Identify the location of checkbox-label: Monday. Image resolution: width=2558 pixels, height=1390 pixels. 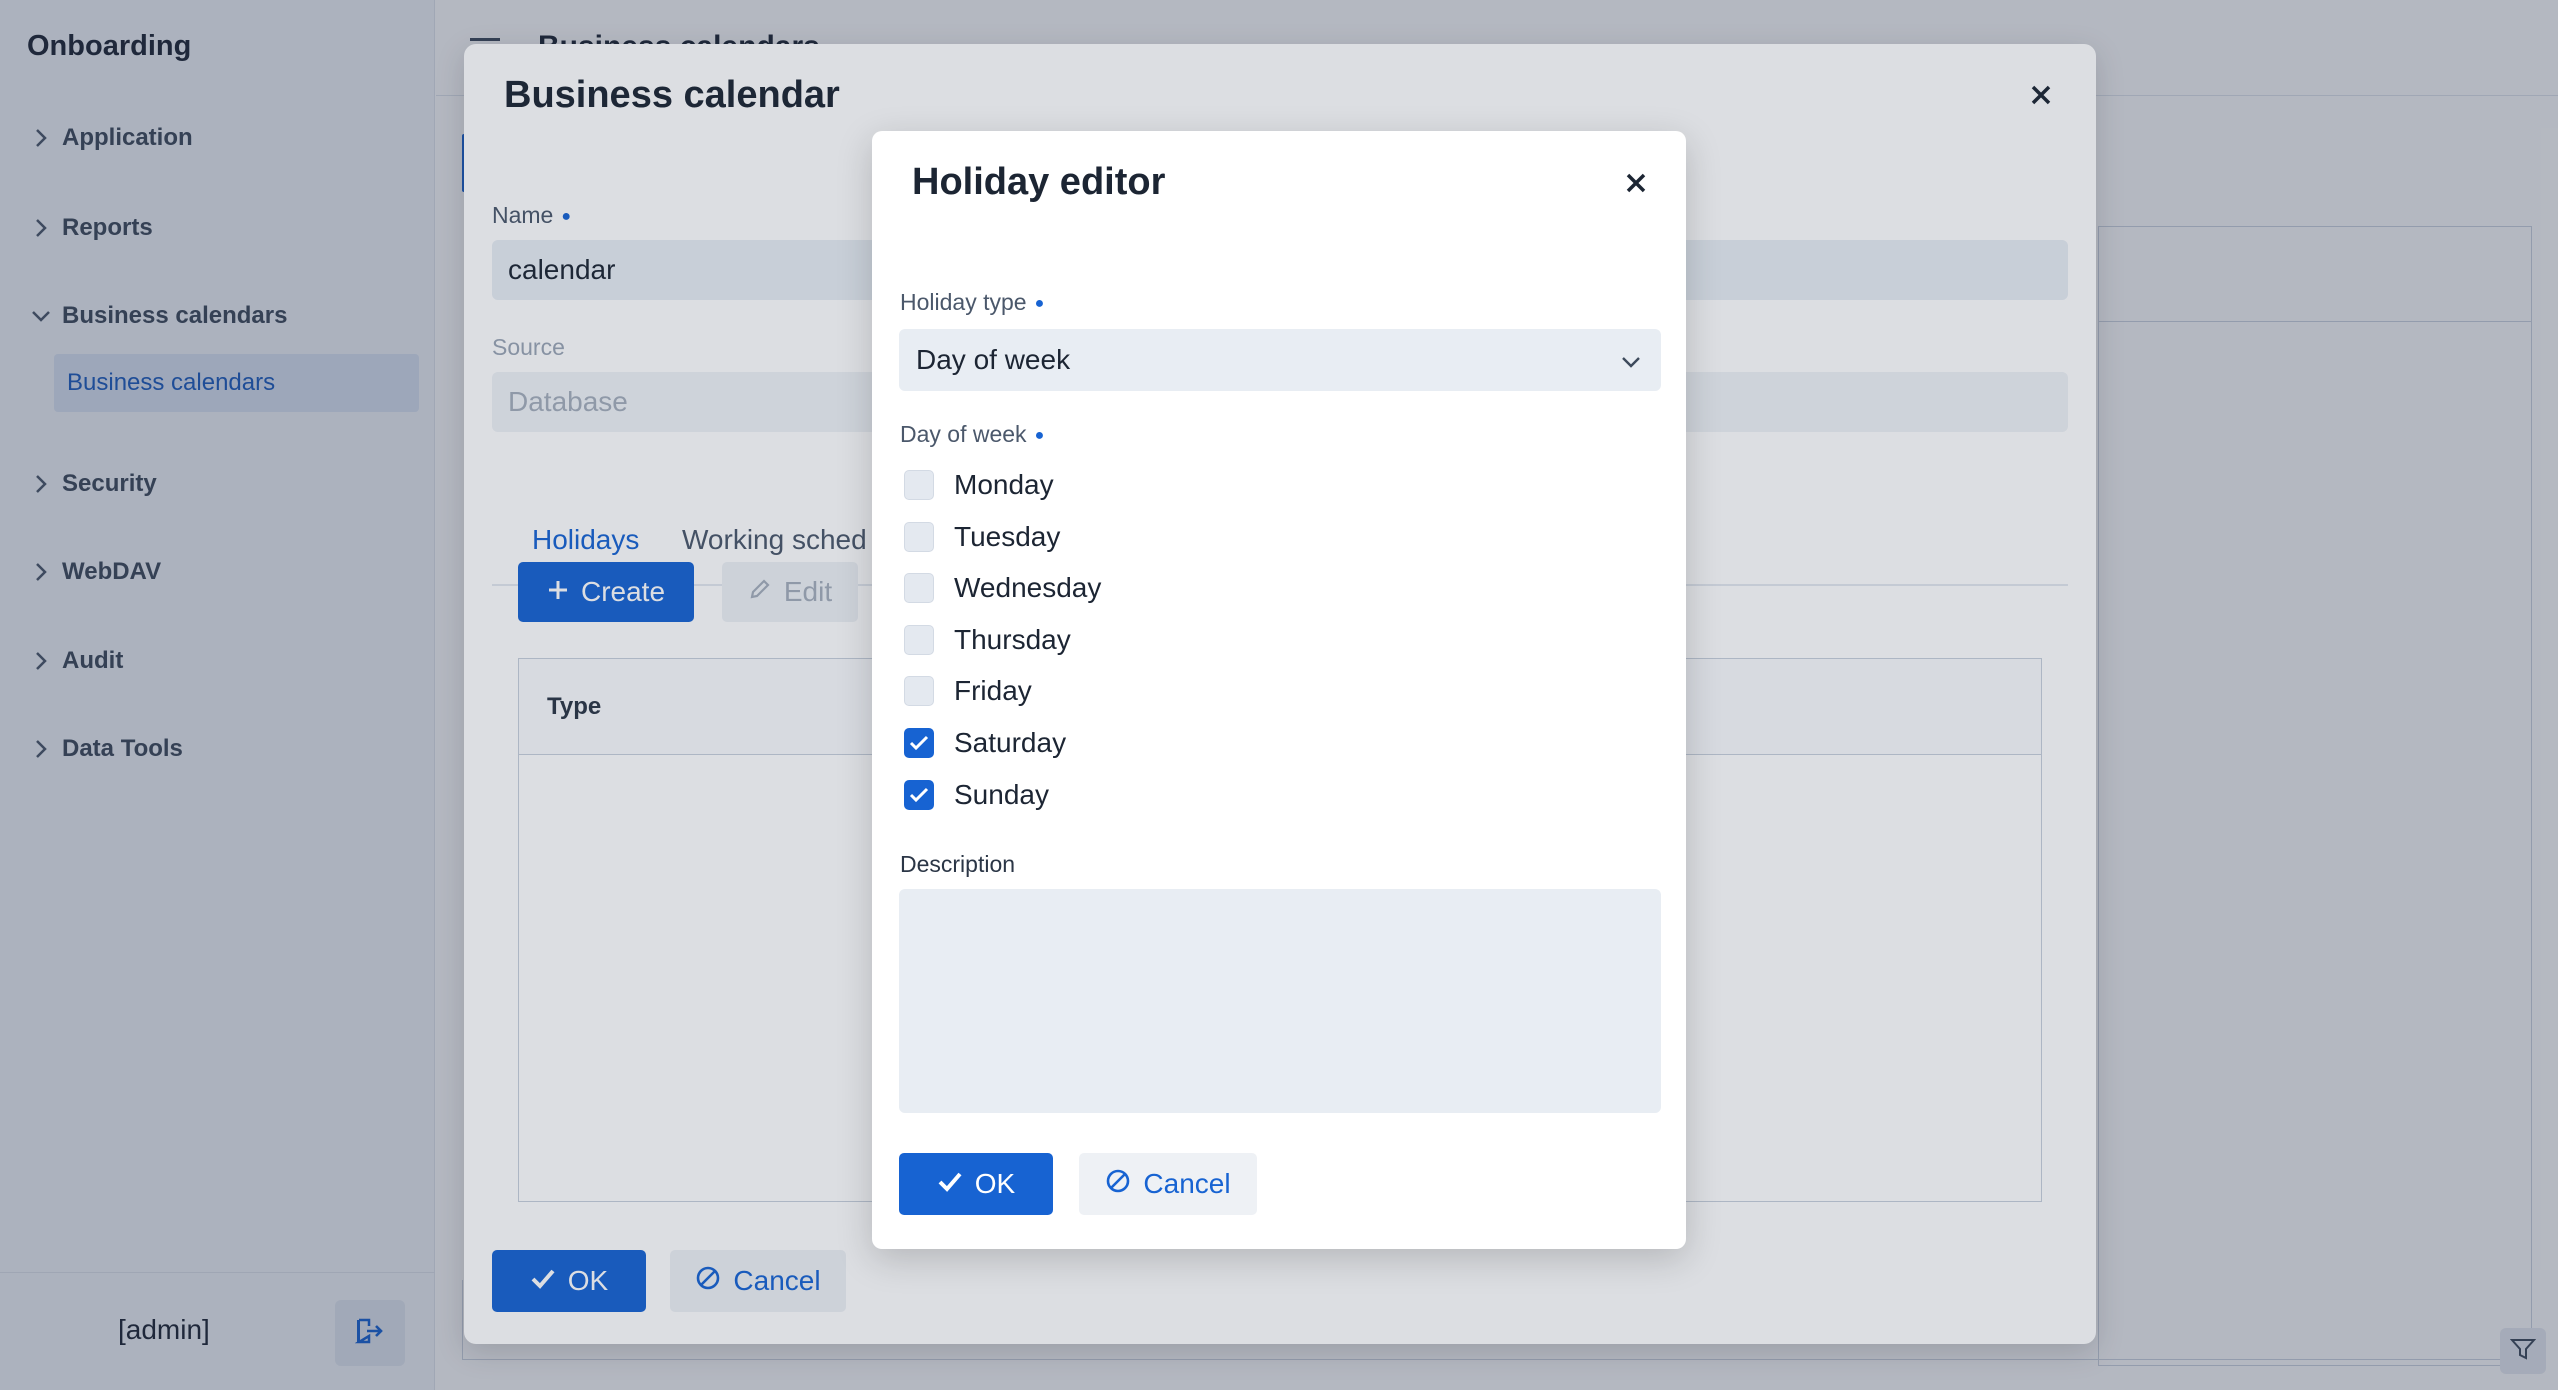
(1004, 484).